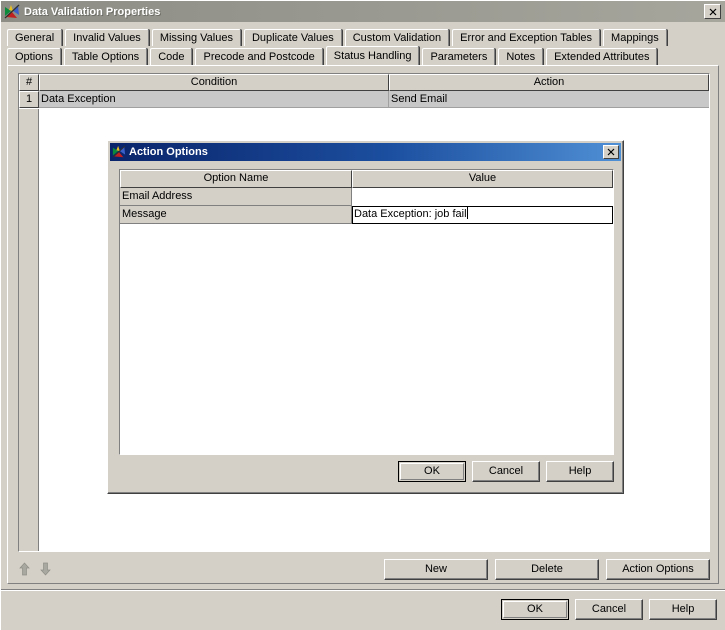 This screenshot has width=725, height=630. What do you see at coordinates (547, 569) in the screenshot?
I see `delete-button: Delete` at bounding box center [547, 569].